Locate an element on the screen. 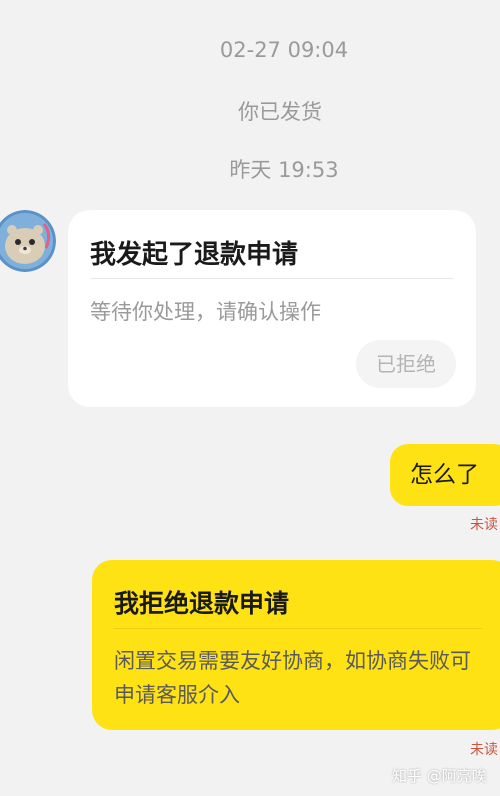 This screenshot has height=796, width=500. reject-refund-title: 我拒绝退款申请 is located at coordinates (202, 603).